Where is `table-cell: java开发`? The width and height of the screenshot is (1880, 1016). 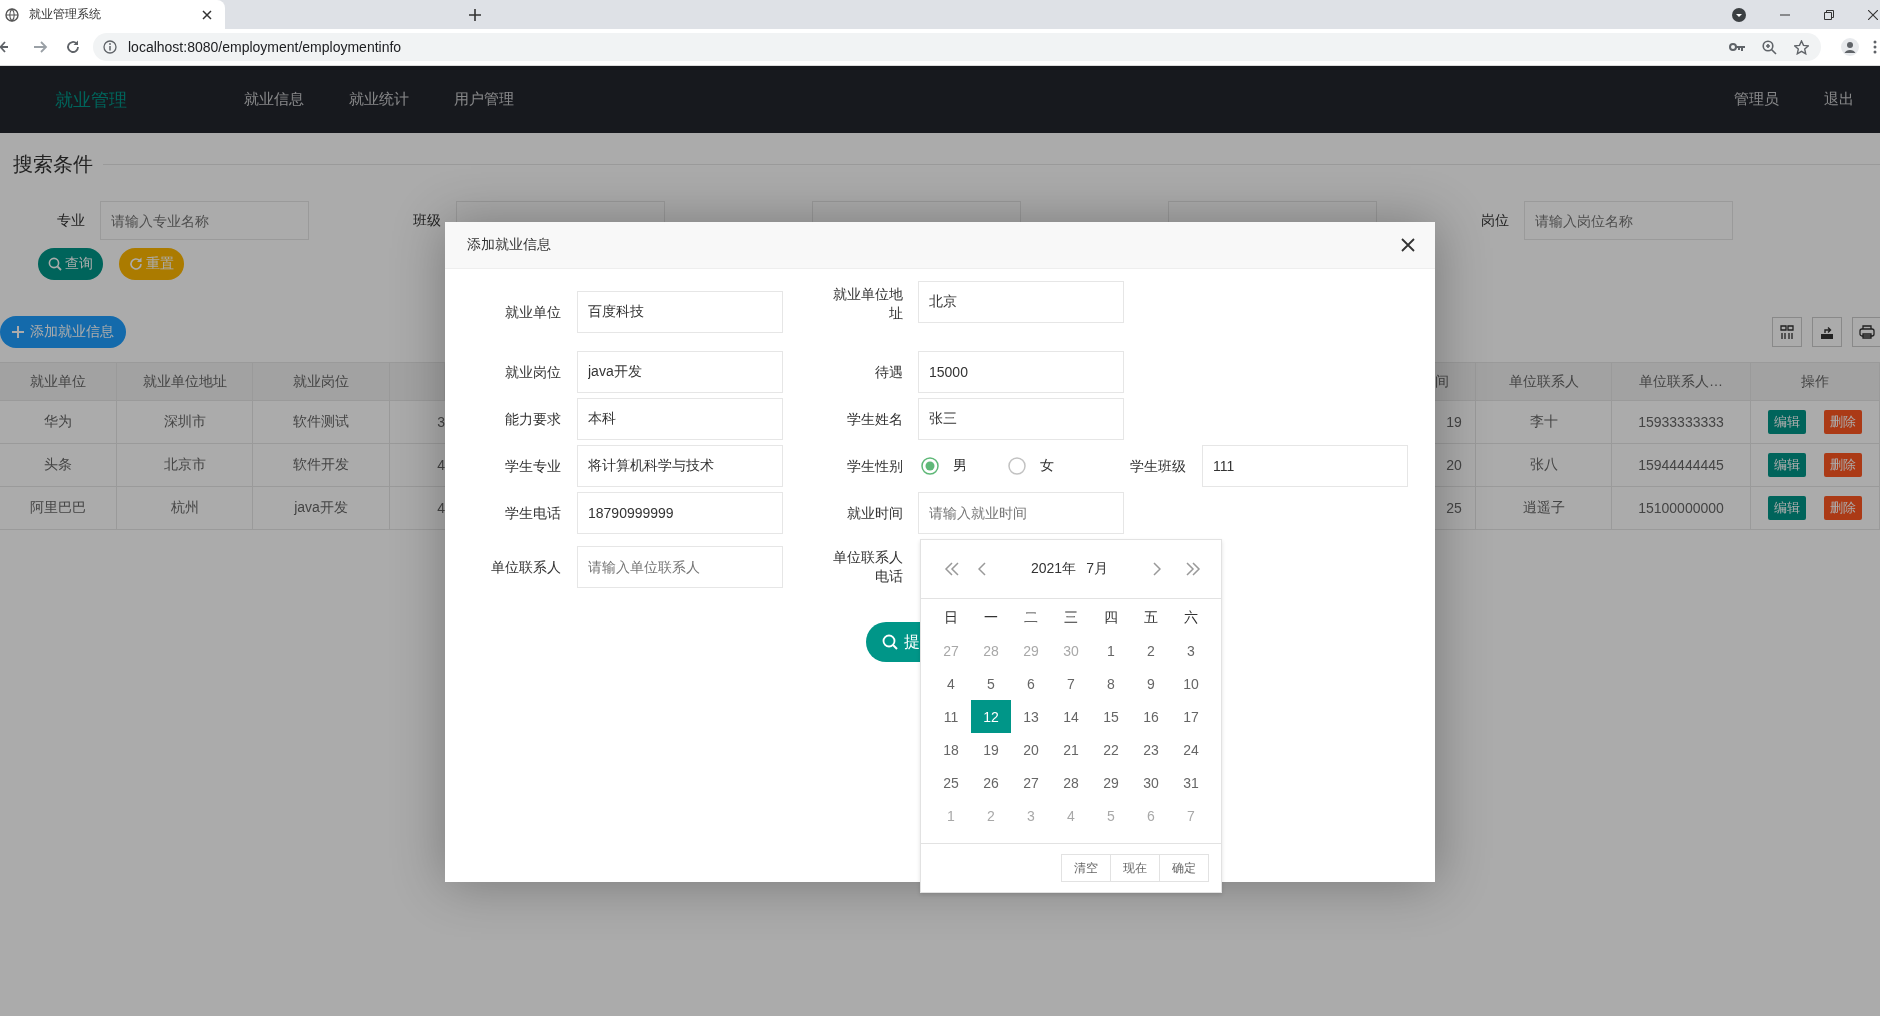
table-cell: java开发 is located at coordinates (321, 508).